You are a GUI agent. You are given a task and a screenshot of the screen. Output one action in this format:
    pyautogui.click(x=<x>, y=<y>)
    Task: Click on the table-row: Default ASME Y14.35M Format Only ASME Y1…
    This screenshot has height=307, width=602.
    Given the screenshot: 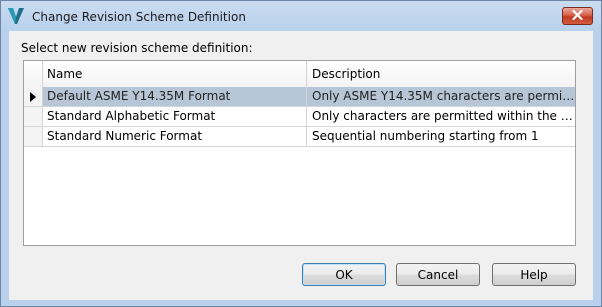 What is the action you would take?
    pyautogui.click(x=299, y=97)
    